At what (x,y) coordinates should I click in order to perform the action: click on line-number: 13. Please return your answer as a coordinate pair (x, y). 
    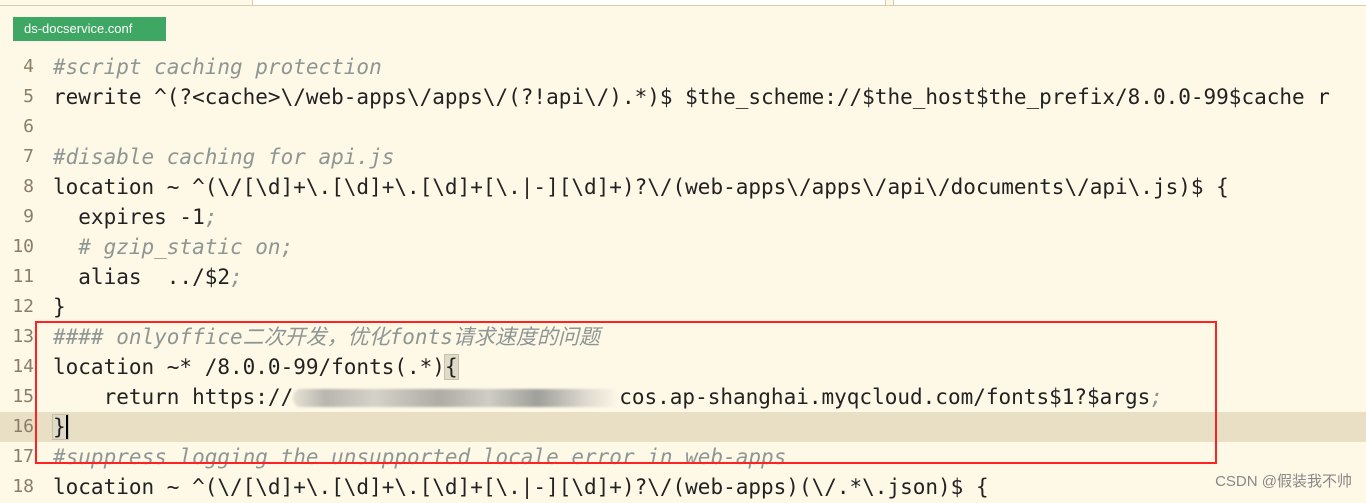
    Looking at the image, I should click on (23, 336).